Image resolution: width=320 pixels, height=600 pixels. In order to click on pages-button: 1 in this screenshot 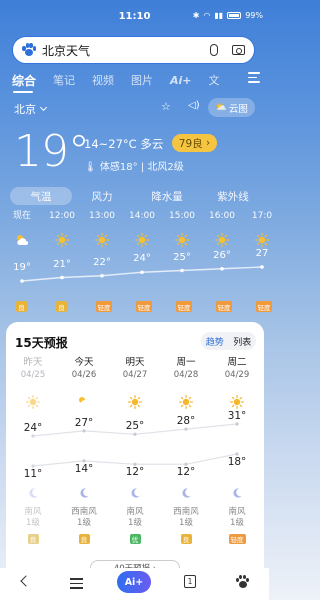, I will do `click(190, 581)`.